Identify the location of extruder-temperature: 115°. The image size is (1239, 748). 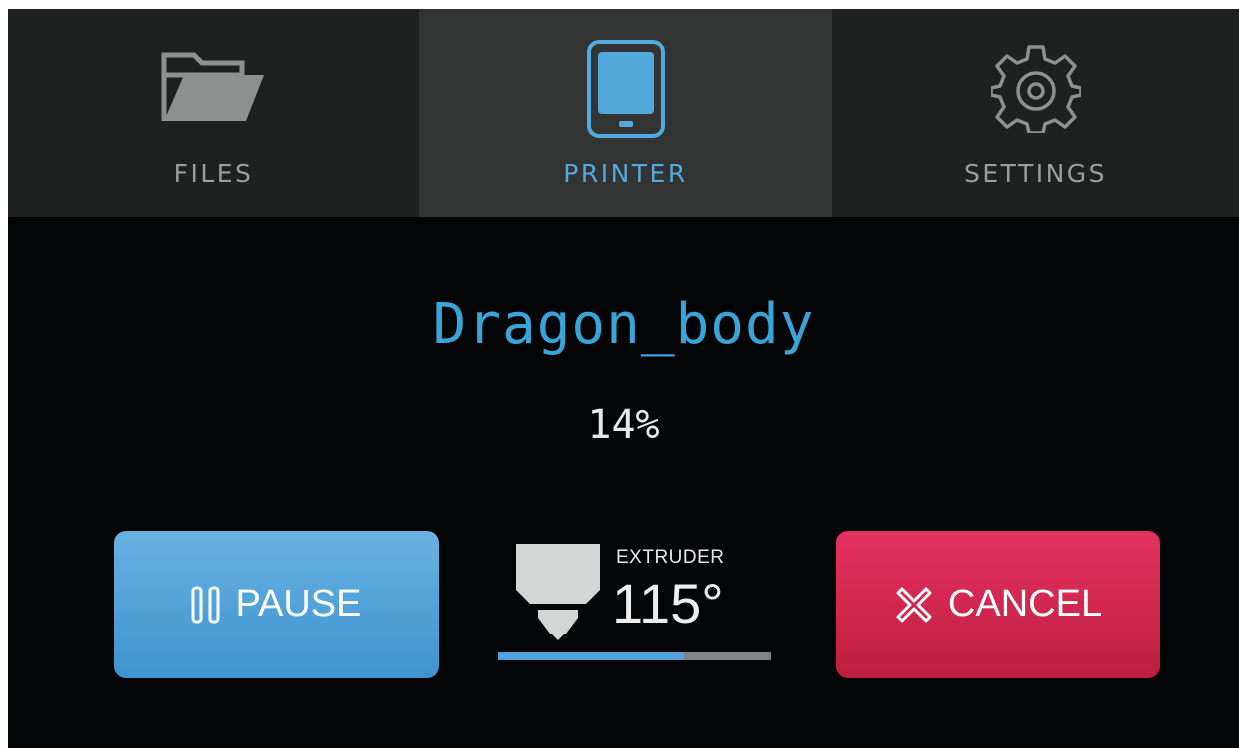
(668, 603).